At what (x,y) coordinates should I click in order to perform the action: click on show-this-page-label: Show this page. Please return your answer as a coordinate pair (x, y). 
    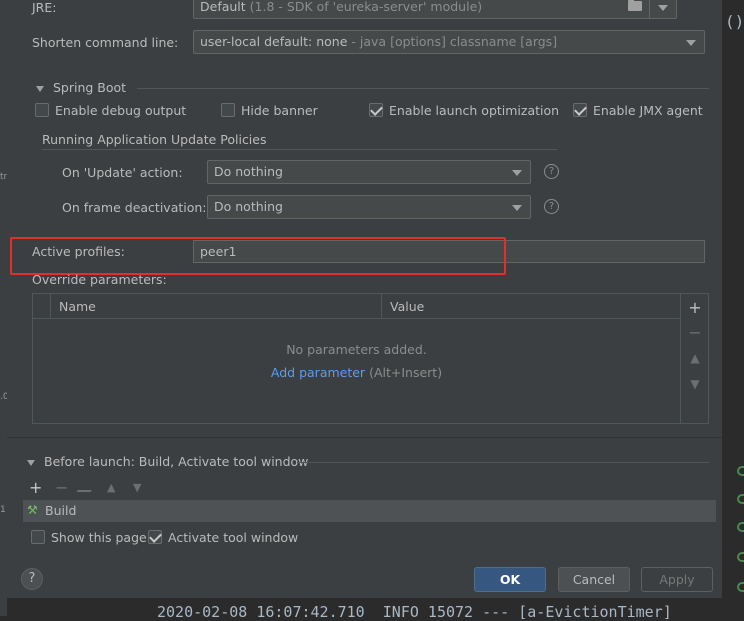
    Looking at the image, I should click on (99, 537).